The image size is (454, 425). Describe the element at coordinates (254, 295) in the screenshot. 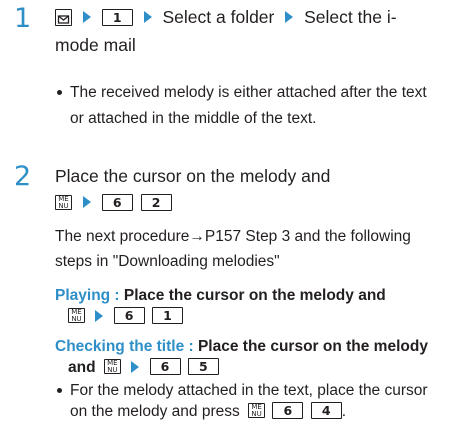

I see `playing-text: Place the cursor on the melody and` at that location.